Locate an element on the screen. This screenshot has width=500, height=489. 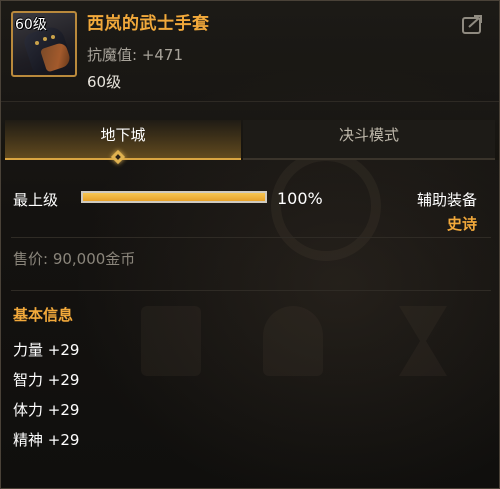
grade-progress-fill is located at coordinates (174, 197).